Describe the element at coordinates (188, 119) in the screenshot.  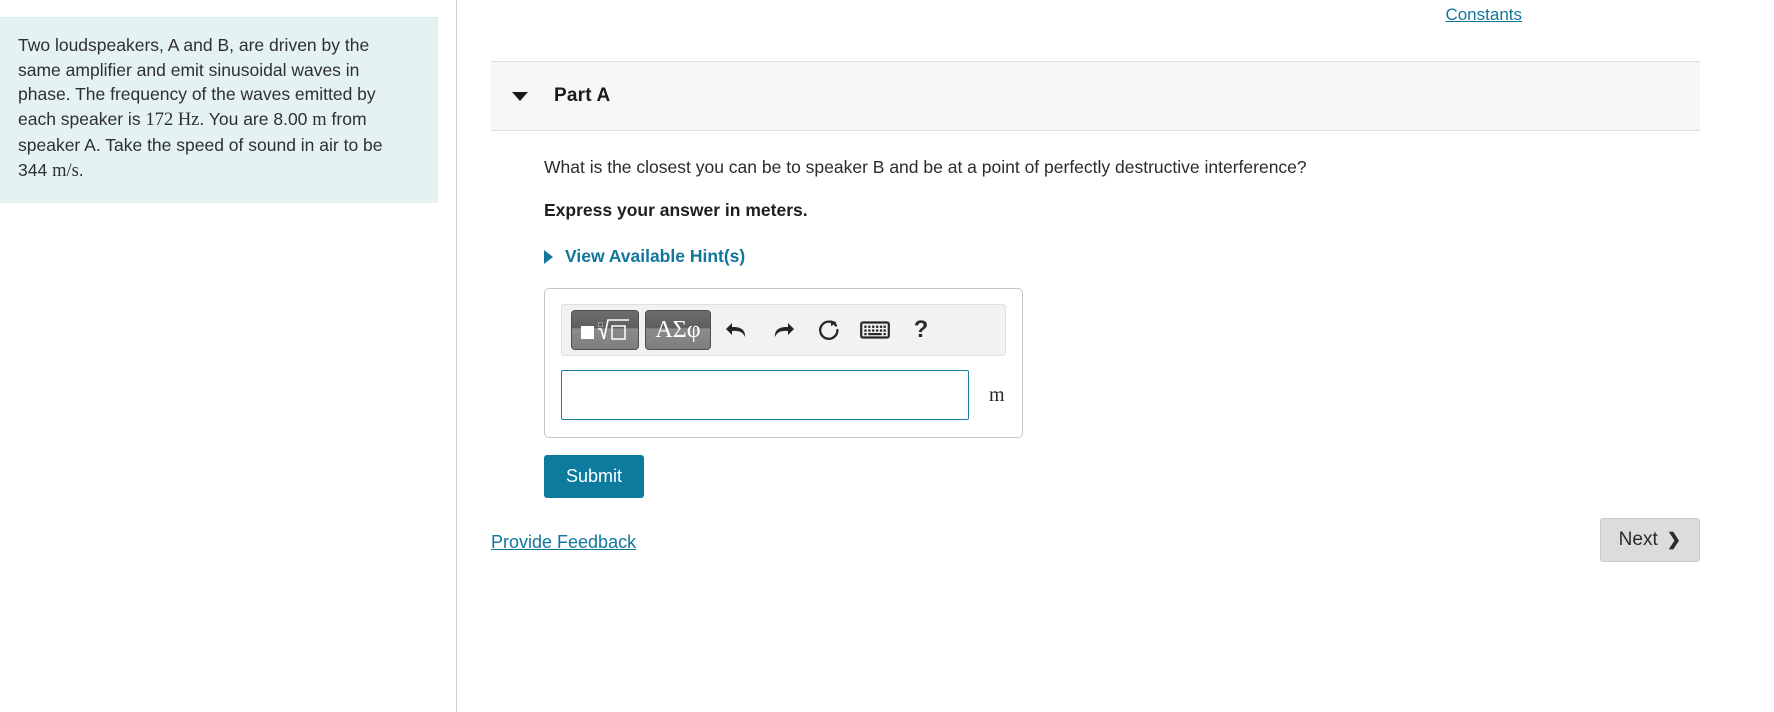
I see `frequency-unit: Hz` at that location.